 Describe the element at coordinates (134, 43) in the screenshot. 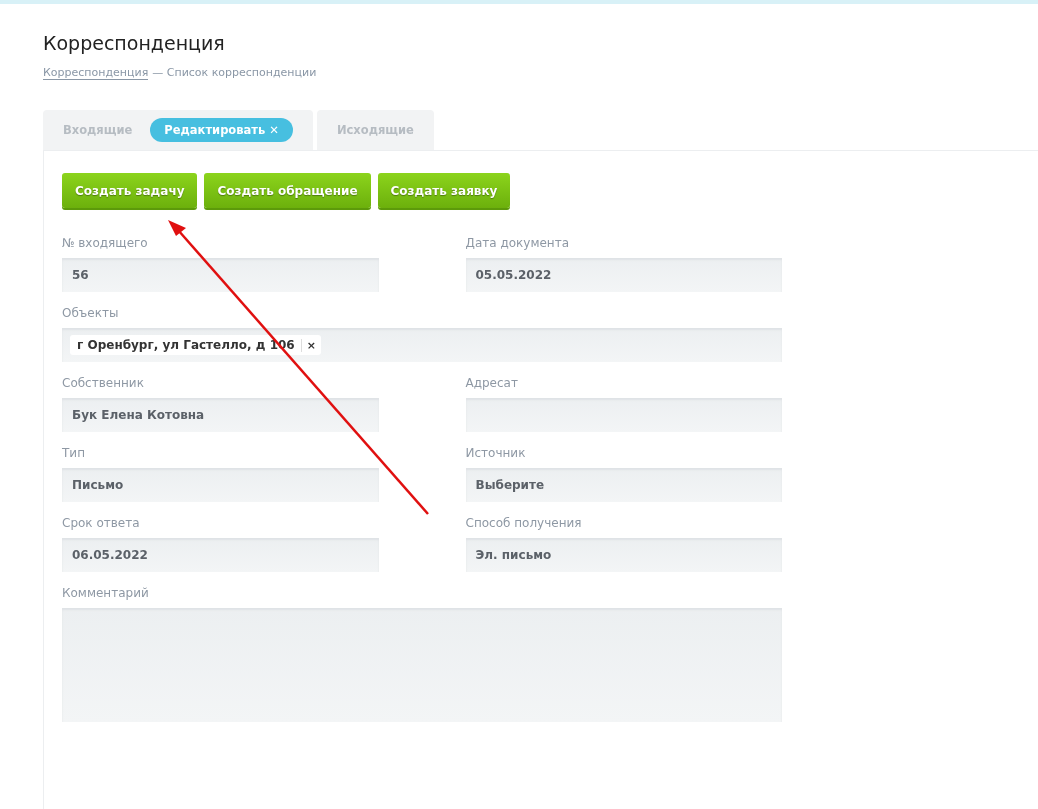

I see `page-title: Корреспонденция` at that location.